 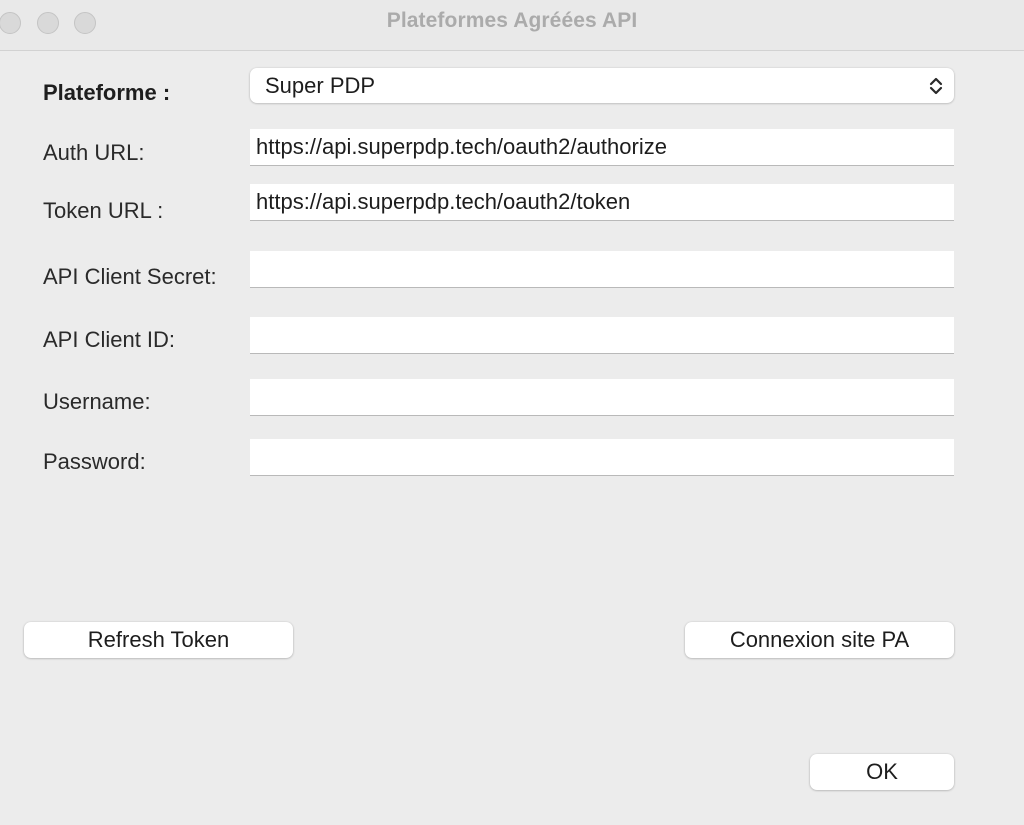 I want to click on ok-button: OK, so click(x=882, y=772).